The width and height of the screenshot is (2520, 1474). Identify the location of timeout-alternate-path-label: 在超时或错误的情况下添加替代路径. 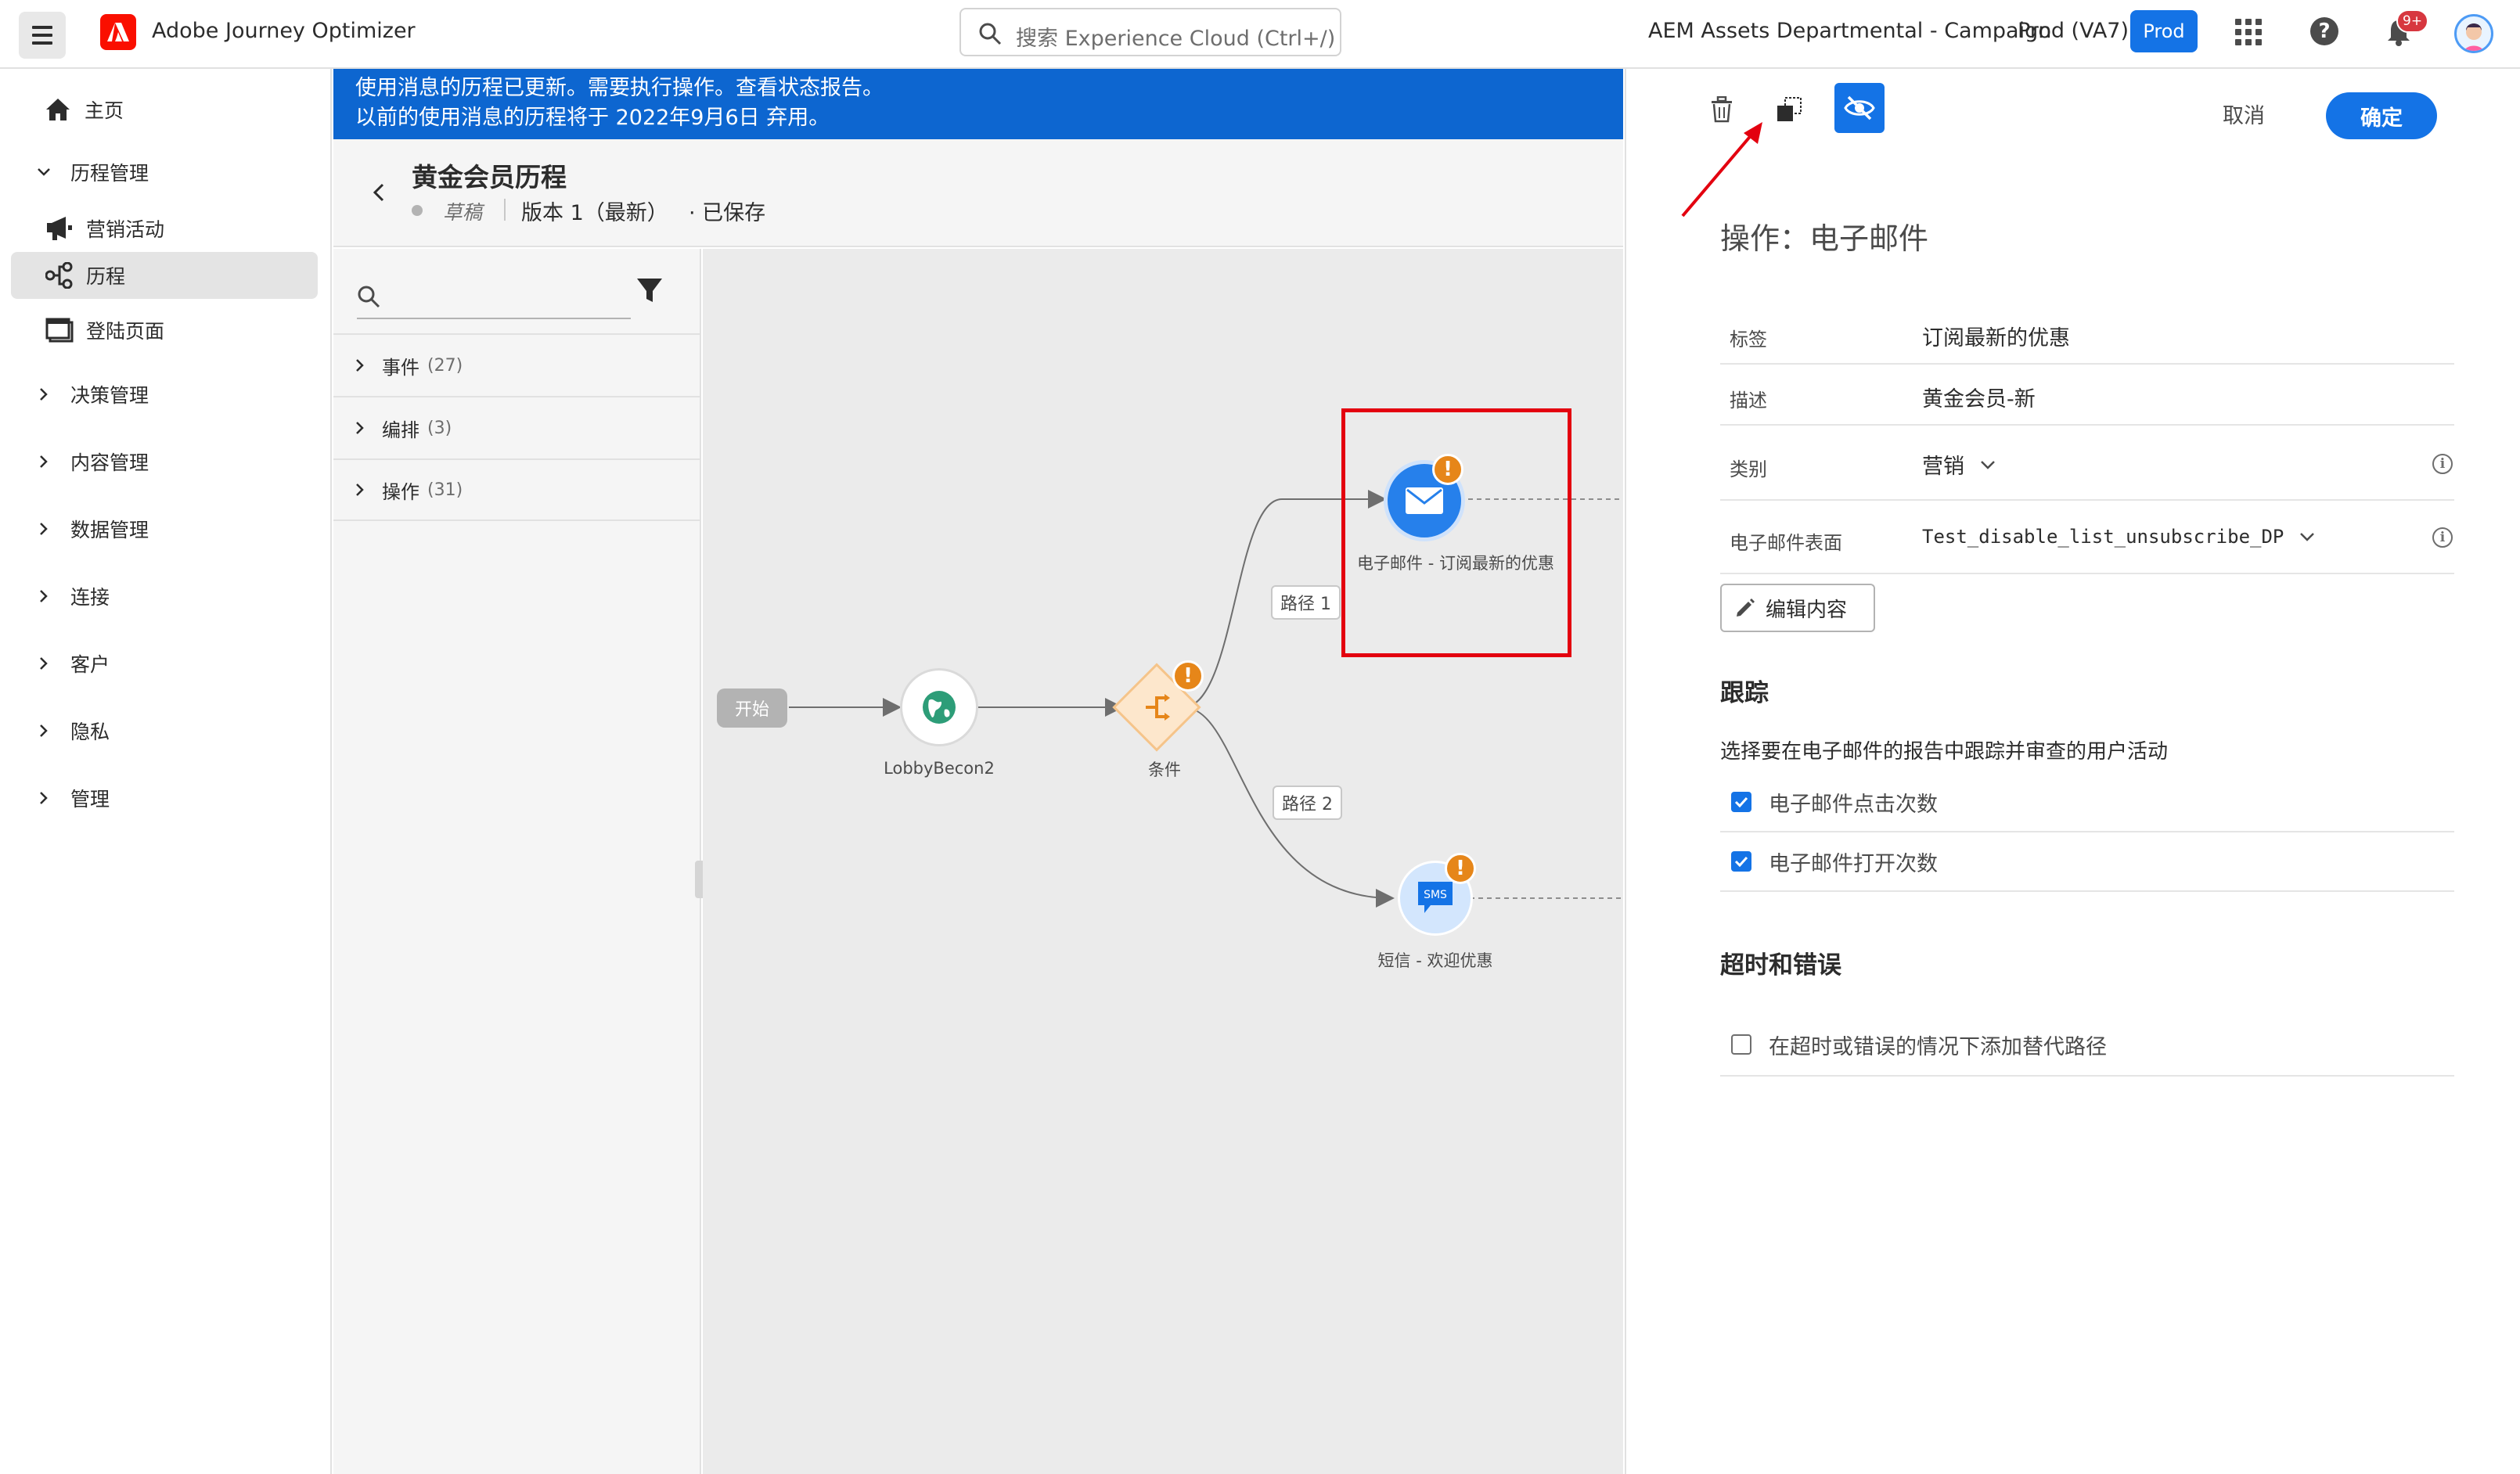
(1938, 1046).